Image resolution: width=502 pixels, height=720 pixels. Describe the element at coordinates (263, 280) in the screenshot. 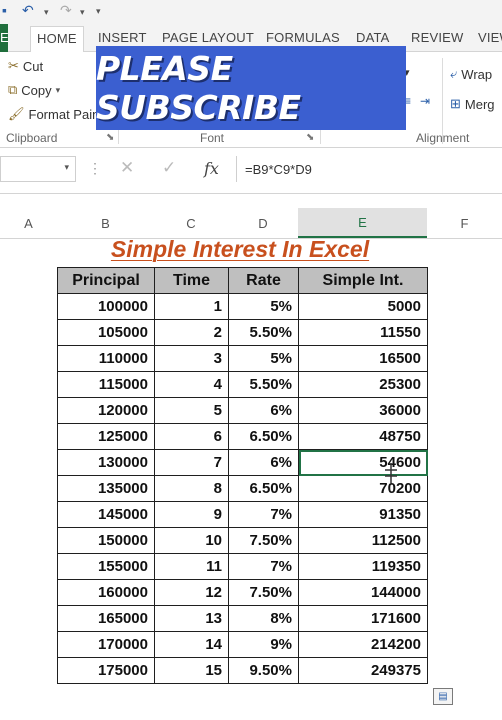

I see `header-rate: Rate` at that location.